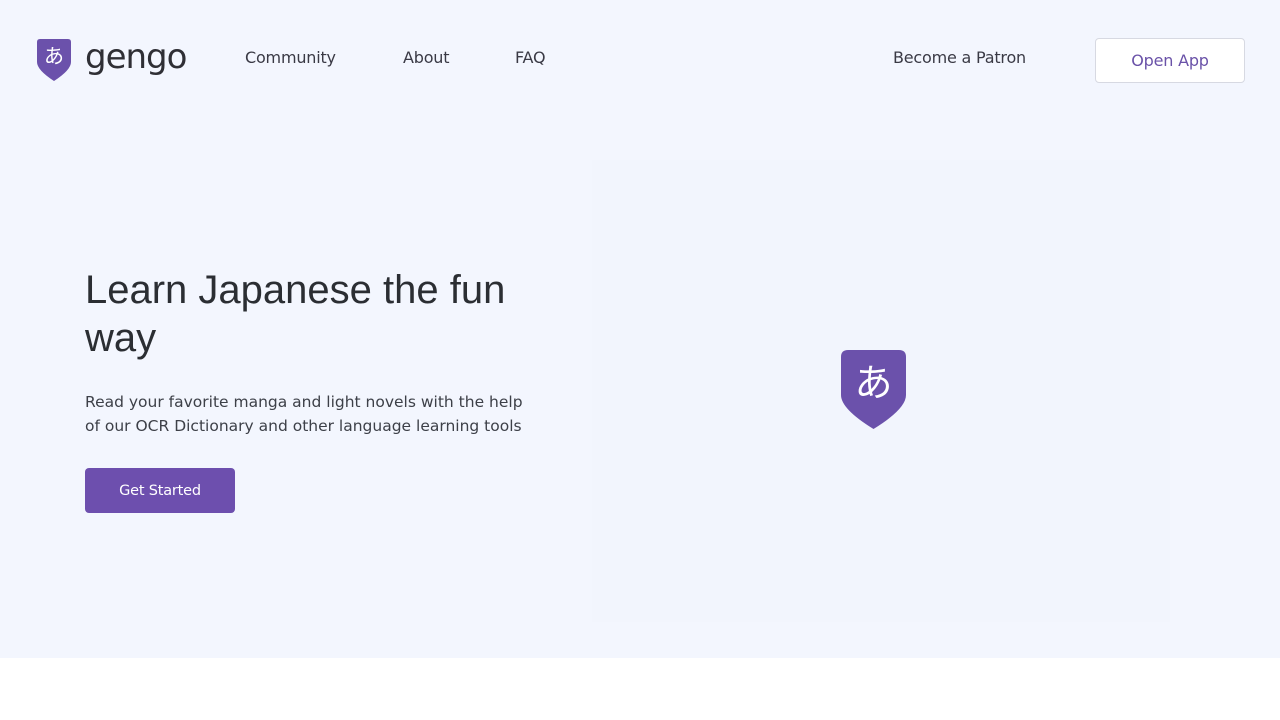 Image resolution: width=1280 pixels, height=720 pixels. I want to click on hero-logo-icon: あ, so click(873, 389).